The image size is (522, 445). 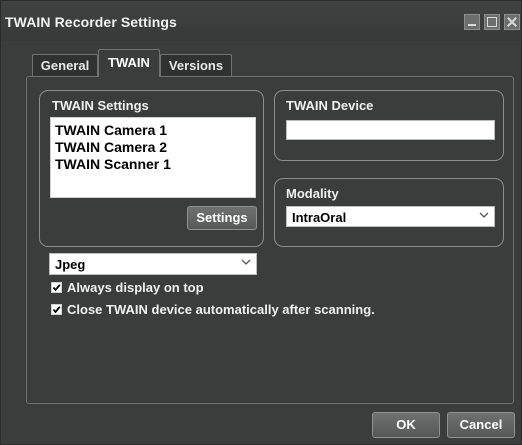 I want to click on close-after-scan-checkbox, so click(x=56, y=309).